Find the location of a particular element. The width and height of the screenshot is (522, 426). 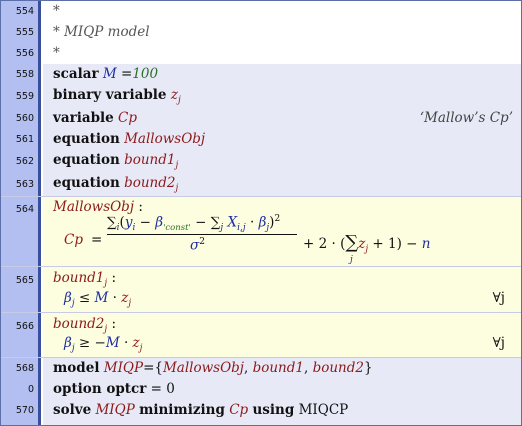

line-570: 570 solve MIQP minimizing Cp using MIQCP is located at coordinates (261, 412).